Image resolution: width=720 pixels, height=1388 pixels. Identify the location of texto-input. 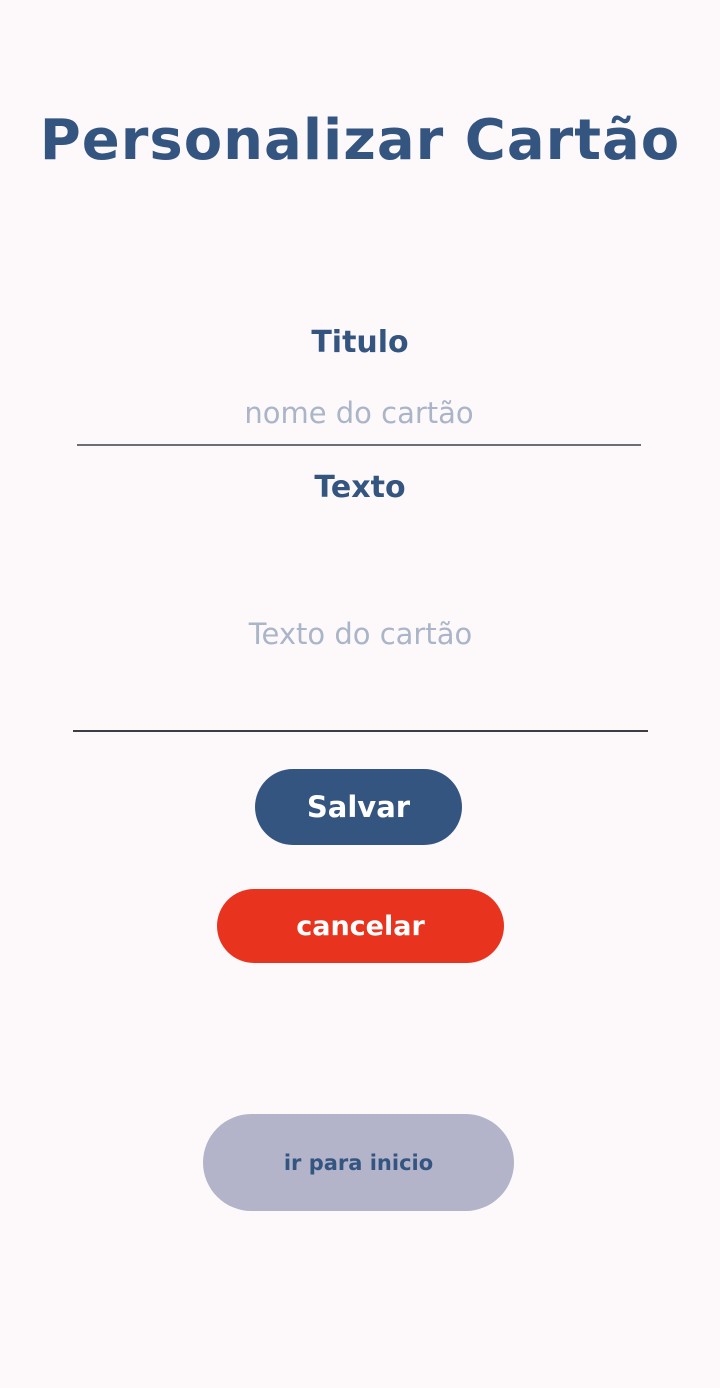
(360, 622).